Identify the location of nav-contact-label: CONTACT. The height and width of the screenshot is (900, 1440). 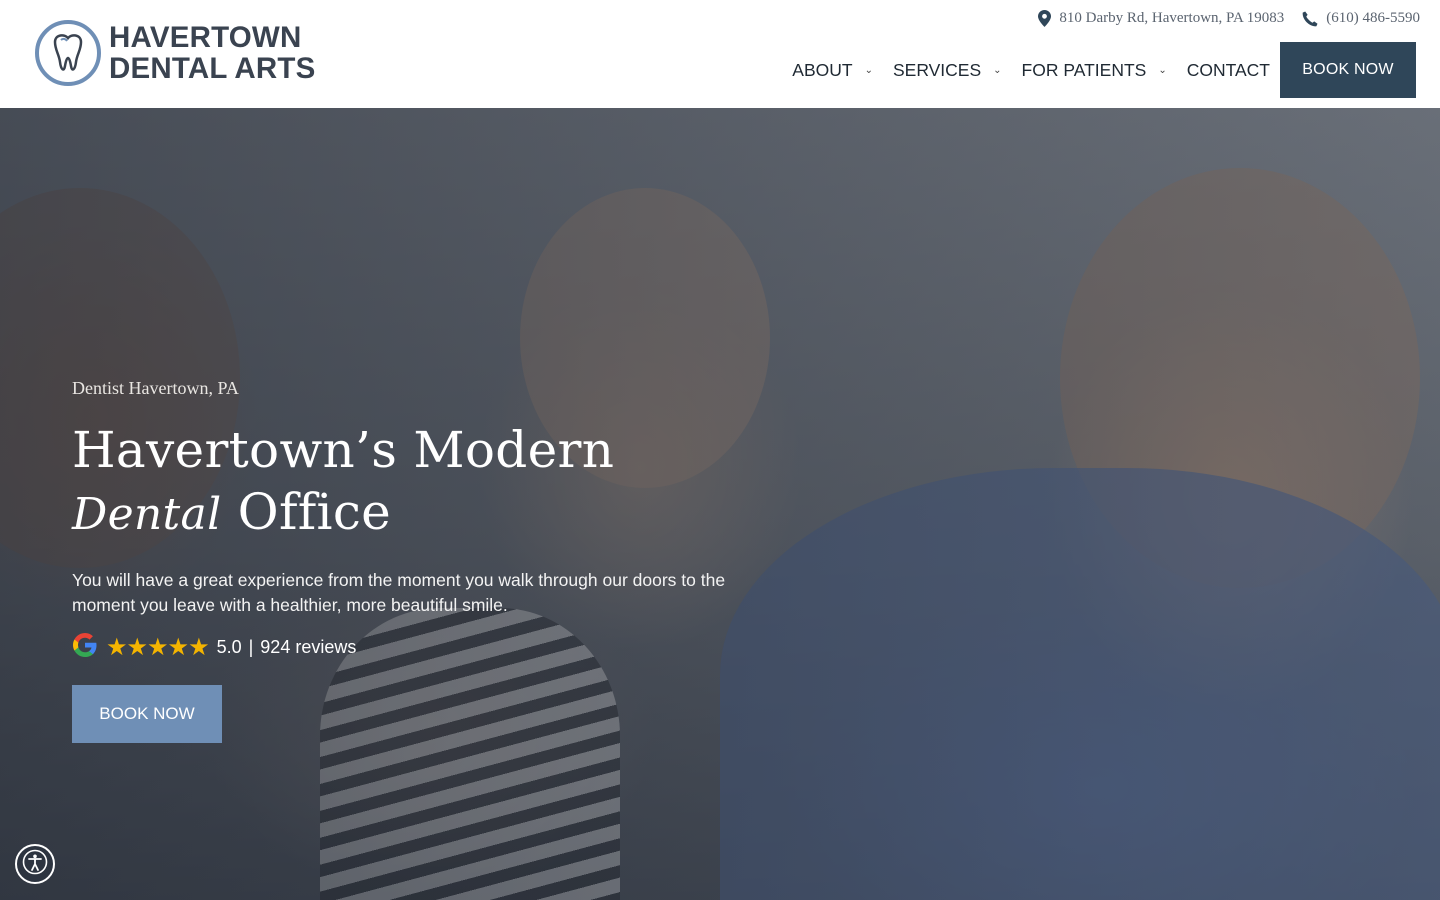
(1228, 69).